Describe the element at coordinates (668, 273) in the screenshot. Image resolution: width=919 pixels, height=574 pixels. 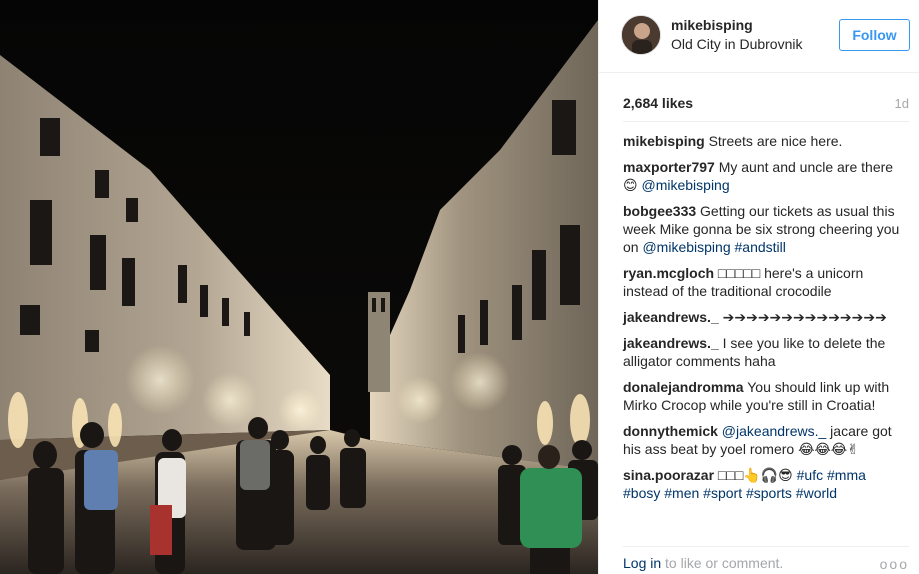
I see `comment-author: ryan.mcgloch` at that location.